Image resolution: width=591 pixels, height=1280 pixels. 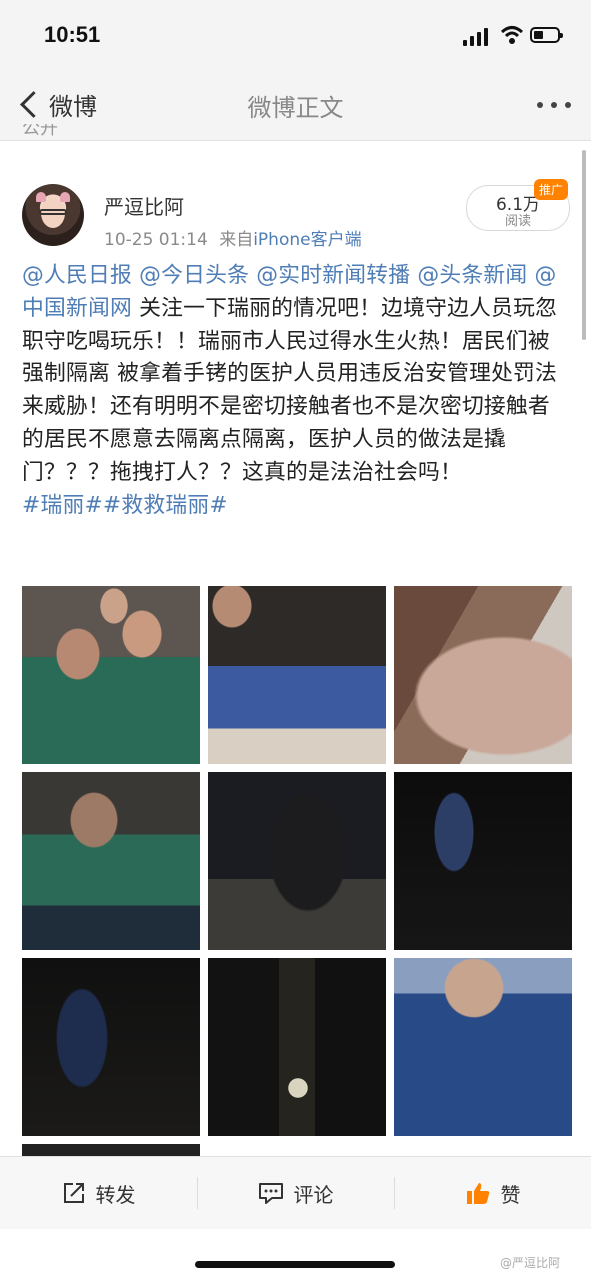 What do you see at coordinates (156, 240) in the screenshot?
I see `post-timestamp: 10-25 01:14` at bounding box center [156, 240].